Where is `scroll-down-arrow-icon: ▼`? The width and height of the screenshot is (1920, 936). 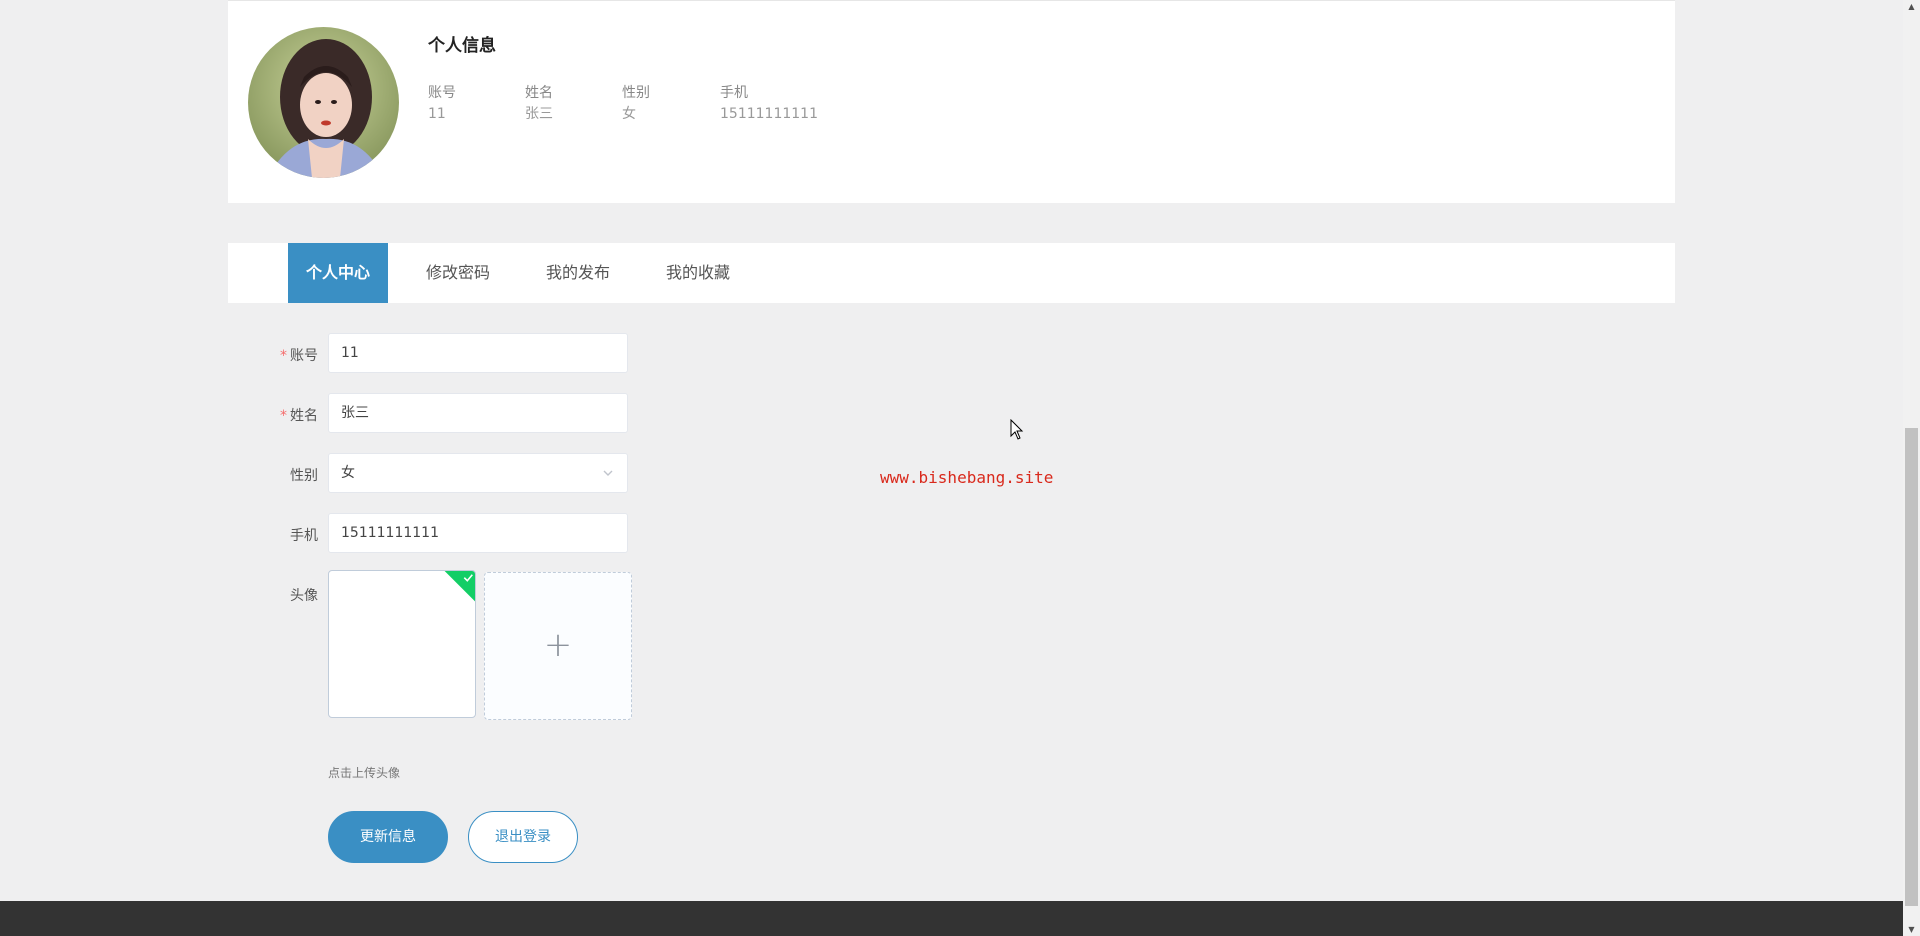 scroll-down-arrow-icon: ▼ is located at coordinates (1911, 929).